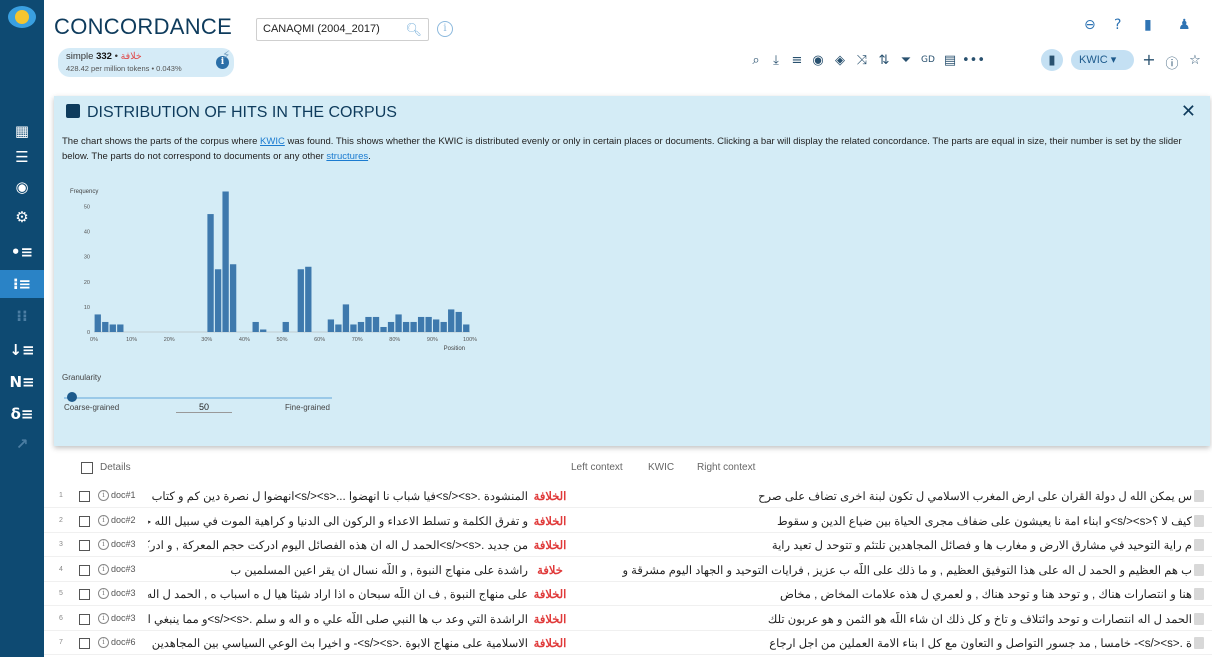 The image size is (1212, 657). Describe the element at coordinates (1149, 59) in the screenshot. I see `add-icon: +` at that location.